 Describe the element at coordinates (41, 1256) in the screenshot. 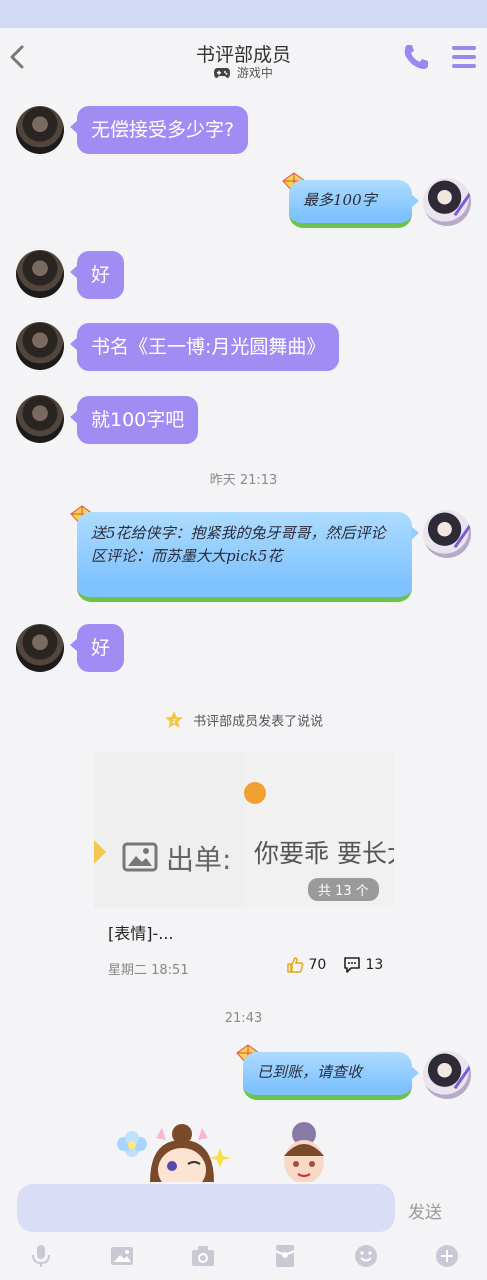

I see `microphone-icon` at that location.